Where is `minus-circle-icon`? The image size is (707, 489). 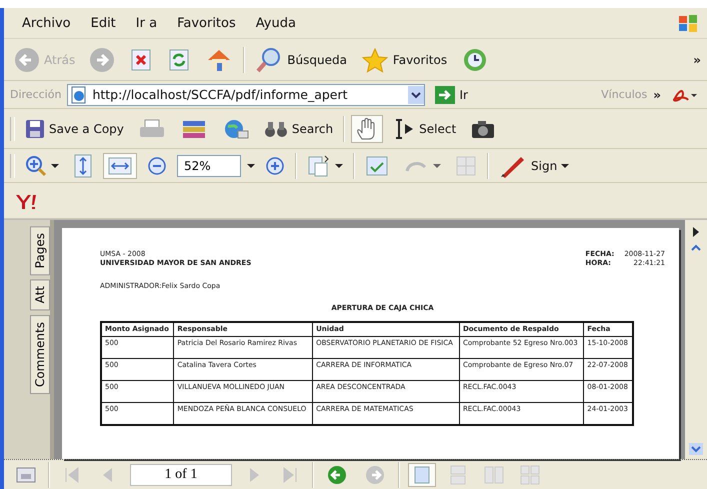
minus-circle-icon is located at coordinates (157, 166).